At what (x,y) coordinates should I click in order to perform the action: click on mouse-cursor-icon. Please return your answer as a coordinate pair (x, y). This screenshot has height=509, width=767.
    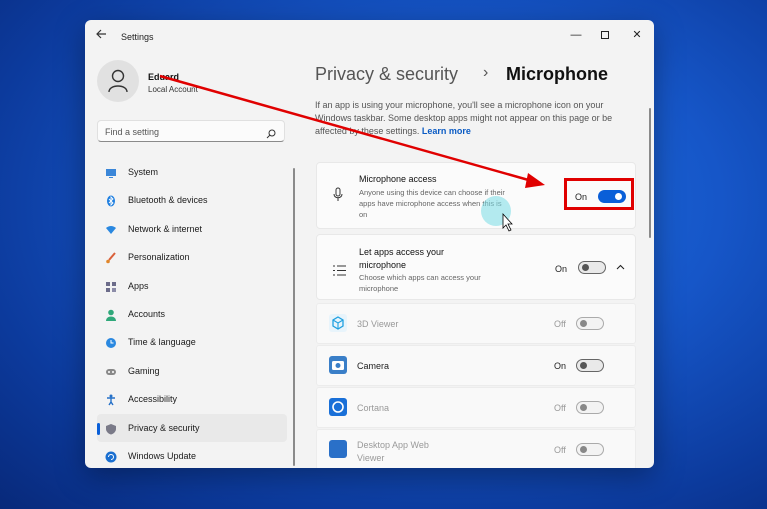
    Looking at the image, I should click on (507, 222).